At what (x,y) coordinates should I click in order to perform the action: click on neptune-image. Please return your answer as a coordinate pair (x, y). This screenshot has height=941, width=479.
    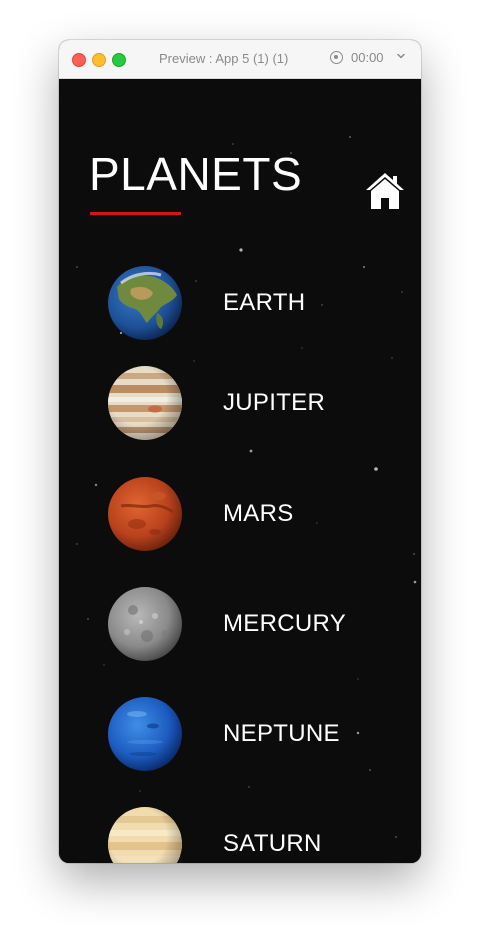
    Looking at the image, I should click on (145, 734).